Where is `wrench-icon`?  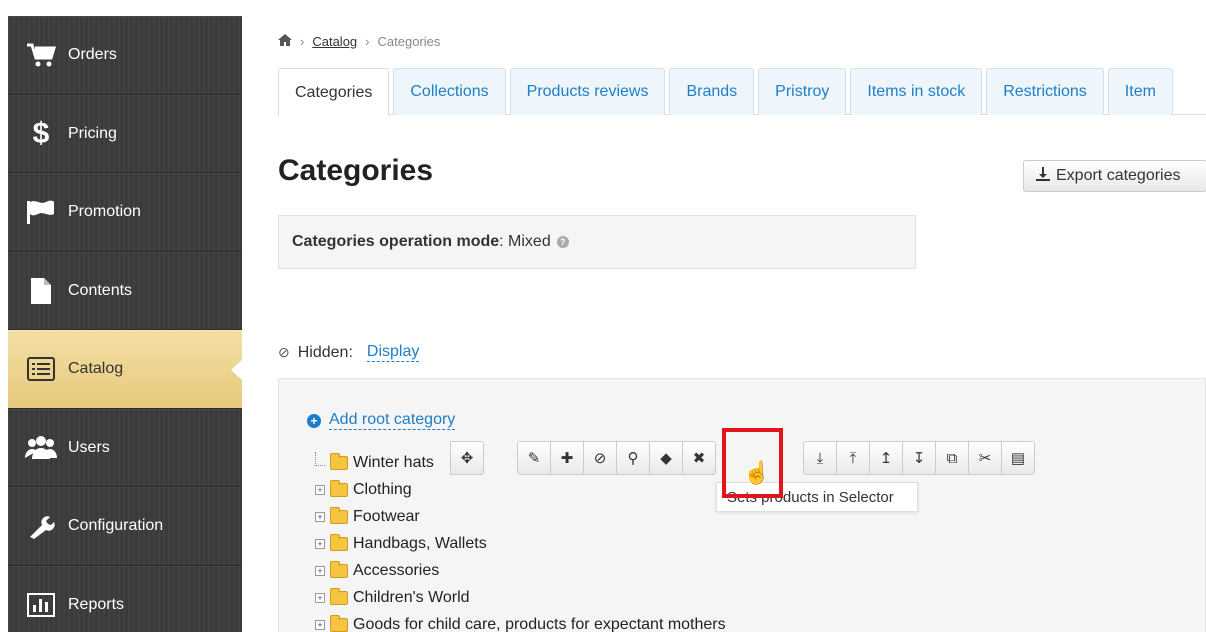 wrench-icon is located at coordinates (41, 526).